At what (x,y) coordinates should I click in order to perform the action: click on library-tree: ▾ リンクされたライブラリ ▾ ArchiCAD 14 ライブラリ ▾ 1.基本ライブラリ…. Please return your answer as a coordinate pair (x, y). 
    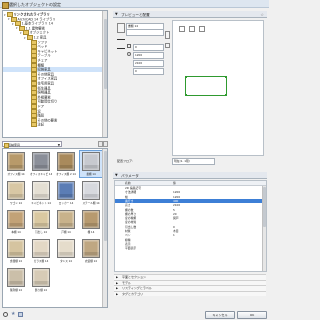
    Looking at the image, I should click on (52, 74).